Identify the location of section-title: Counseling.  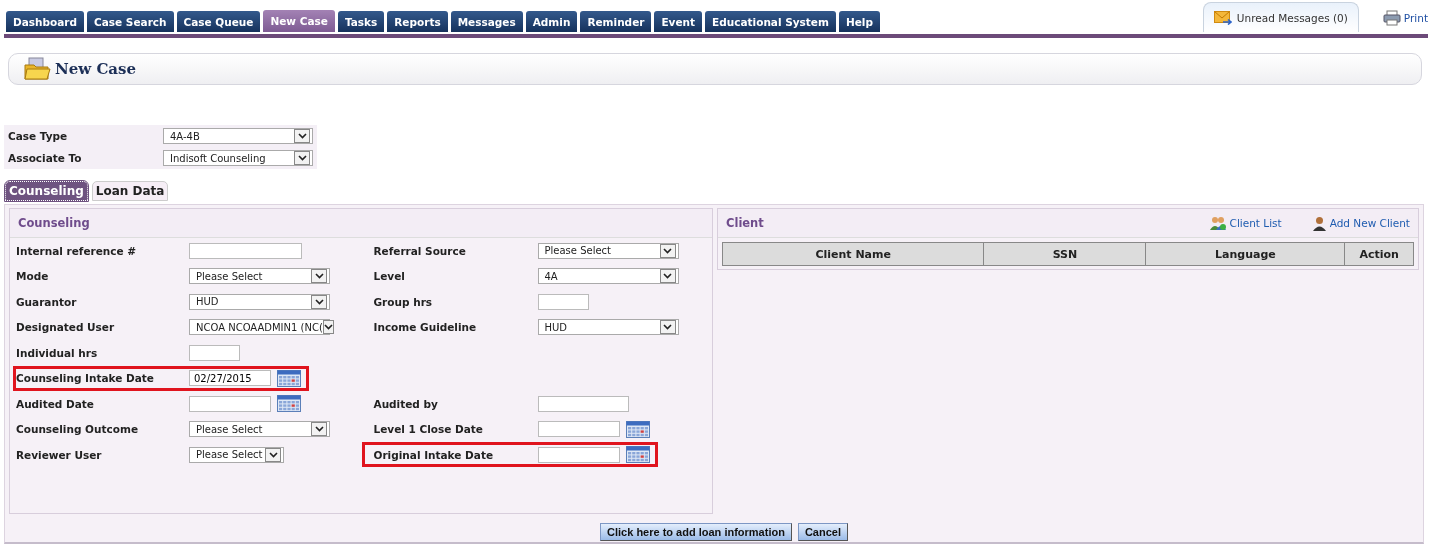
(54, 223).